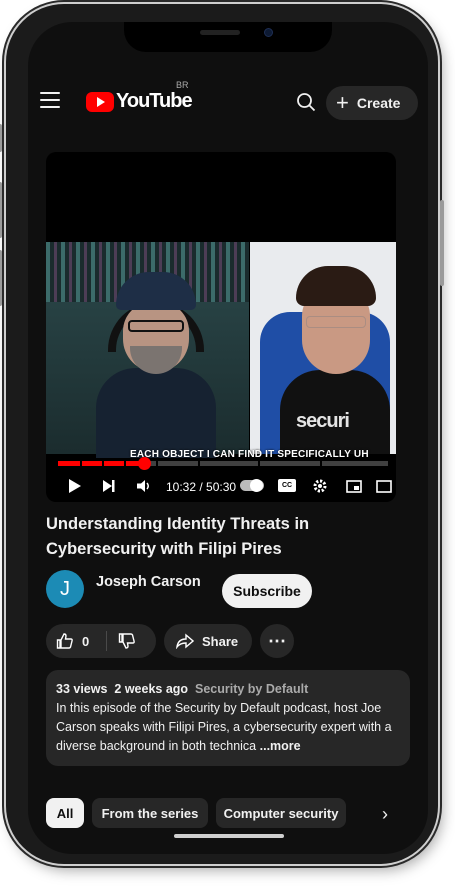  Describe the element at coordinates (201, 487) in the screenshot. I see `time-display: 10:32 / 50:30` at that location.